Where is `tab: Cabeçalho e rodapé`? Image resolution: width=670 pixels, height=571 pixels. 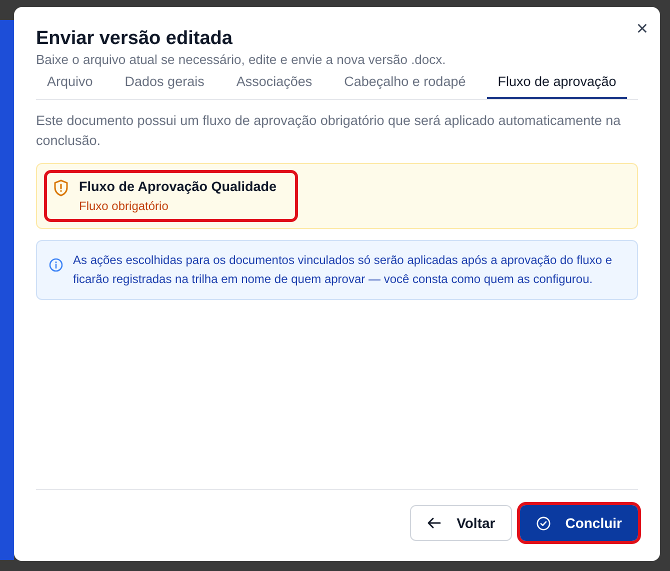 tab: Cabeçalho e rodapé is located at coordinates (405, 85).